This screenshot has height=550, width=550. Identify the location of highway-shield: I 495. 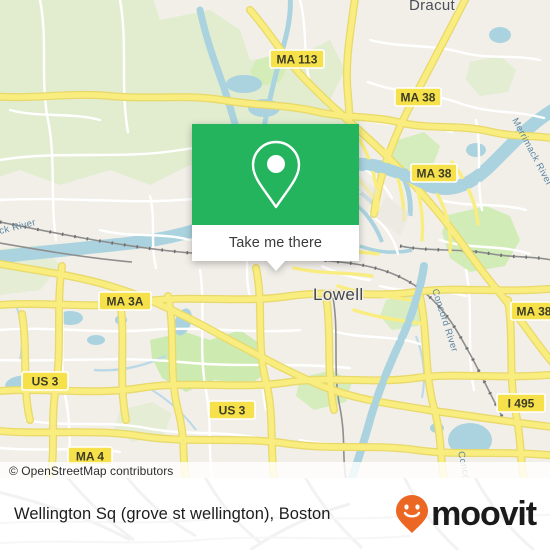
(521, 403).